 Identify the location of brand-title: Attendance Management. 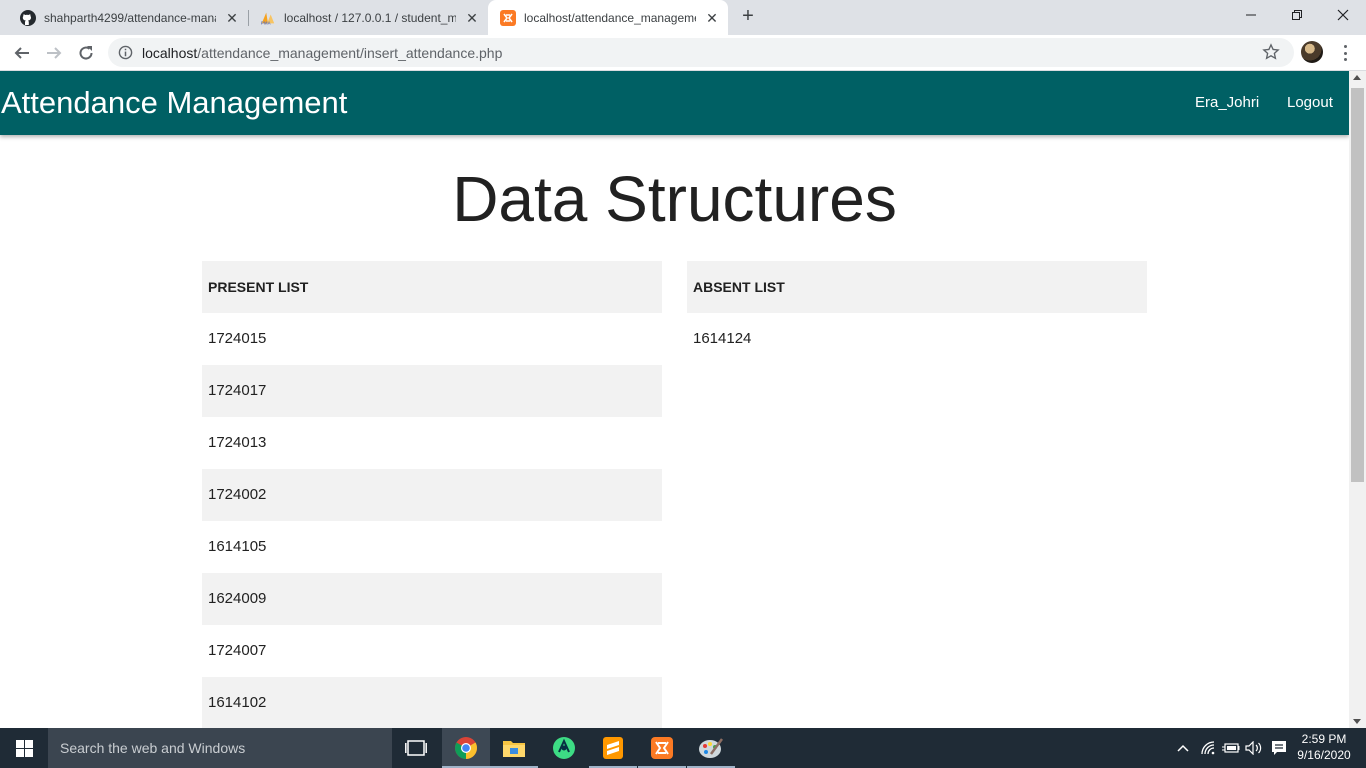
(174, 103).